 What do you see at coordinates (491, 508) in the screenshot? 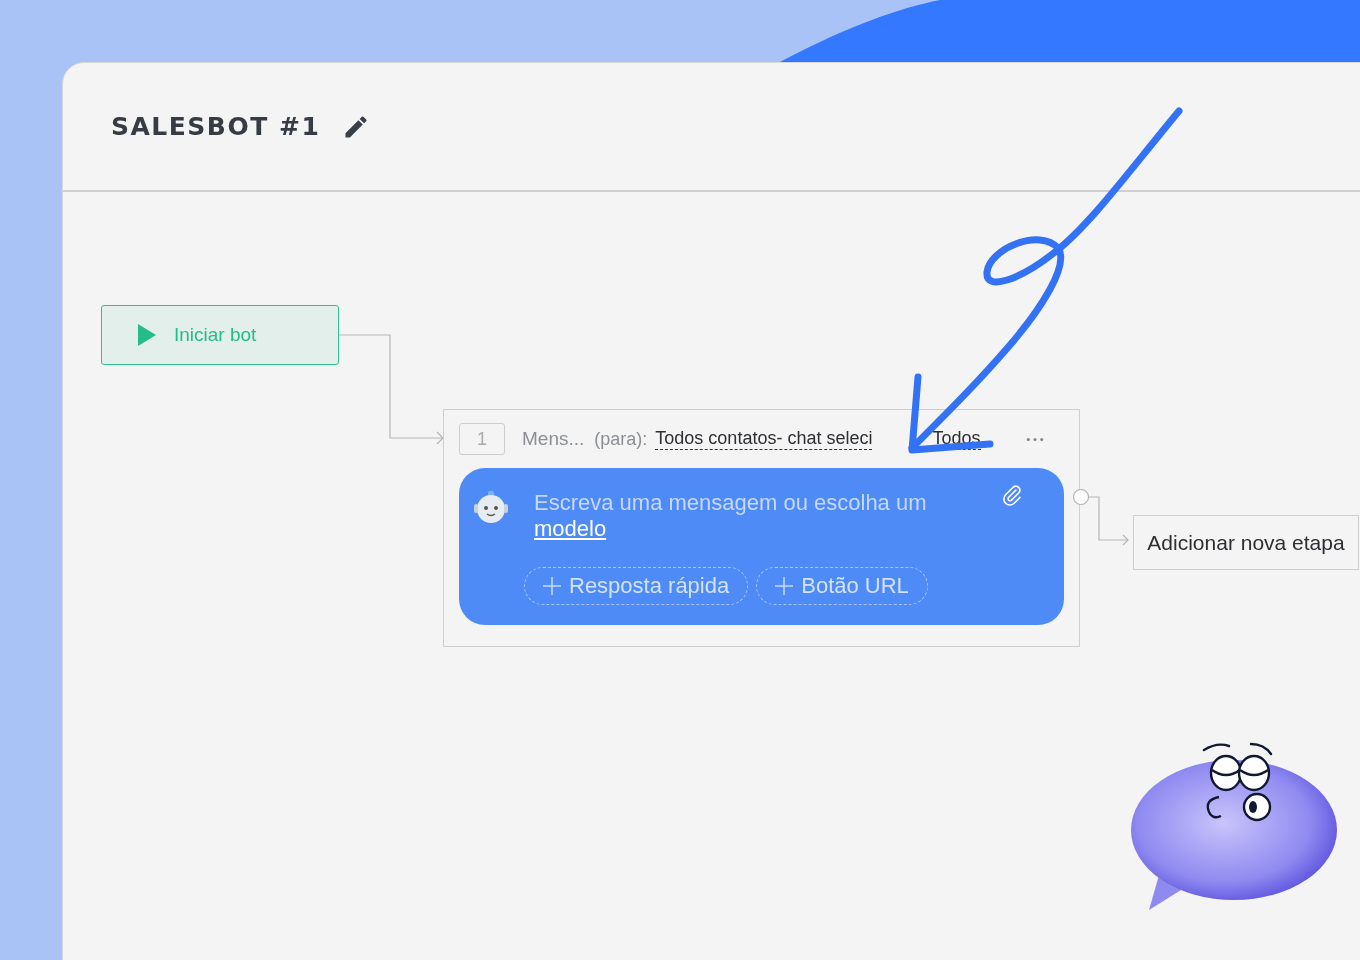
I see `robot-avatar-icon` at bounding box center [491, 508].